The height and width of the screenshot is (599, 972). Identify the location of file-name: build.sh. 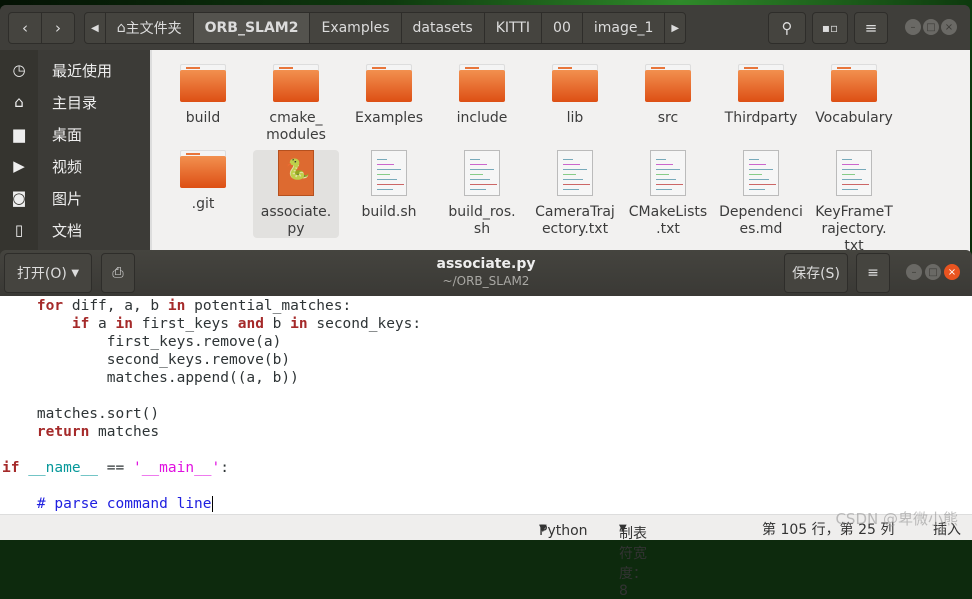
(389, 212).